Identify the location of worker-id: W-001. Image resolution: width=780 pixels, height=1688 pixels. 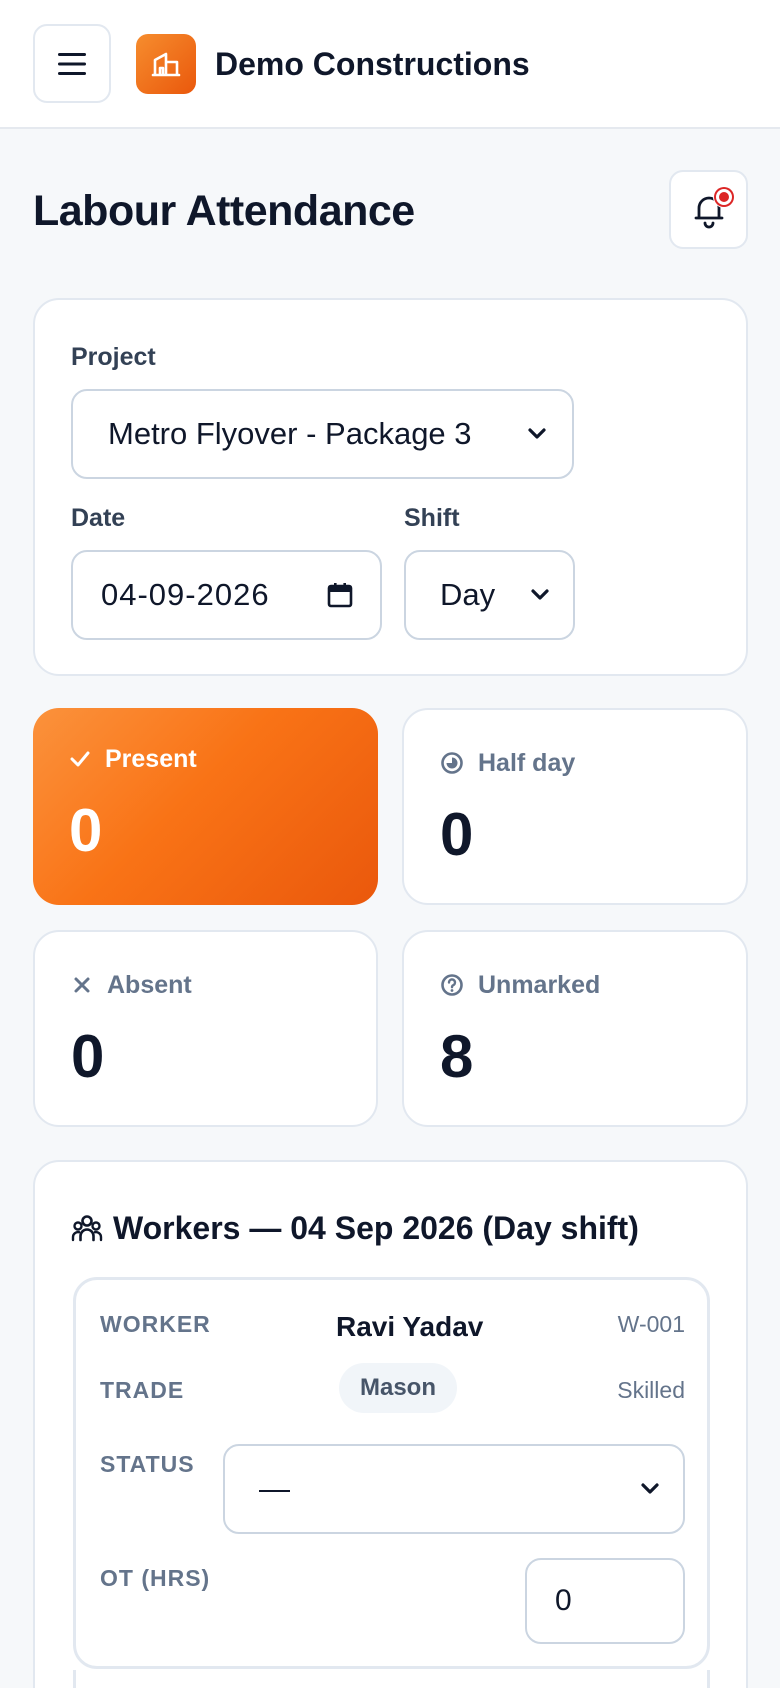
(651, 1324).